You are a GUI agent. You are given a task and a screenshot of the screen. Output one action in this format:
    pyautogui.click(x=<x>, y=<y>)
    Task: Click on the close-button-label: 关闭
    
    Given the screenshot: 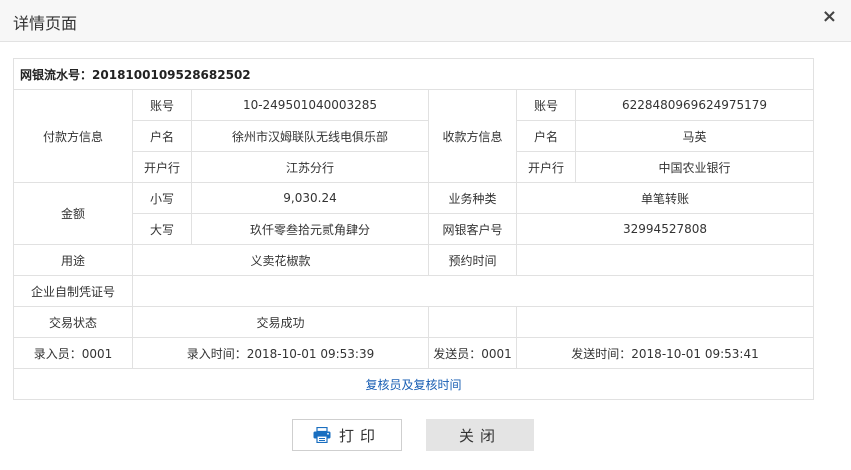 What is the action you would take?
    pyautogui.click(x=479, y=435)
    